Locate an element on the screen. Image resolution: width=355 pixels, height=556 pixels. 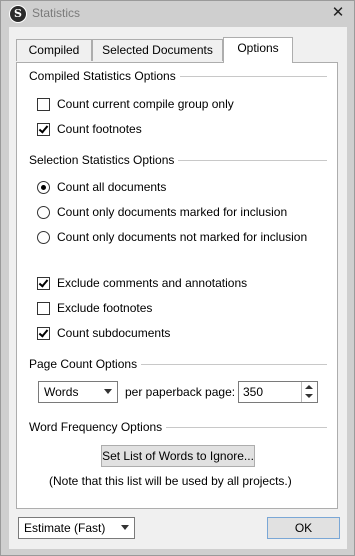
page-count-unit-value: Words is located at coordinates (61, 392).